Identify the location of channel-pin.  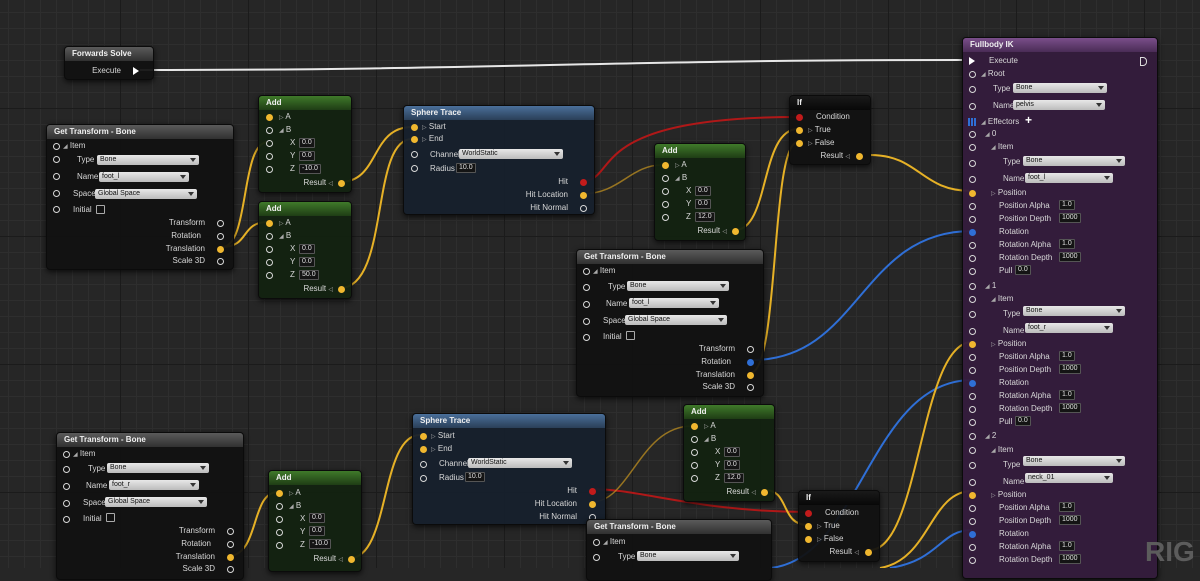
(423, 464).